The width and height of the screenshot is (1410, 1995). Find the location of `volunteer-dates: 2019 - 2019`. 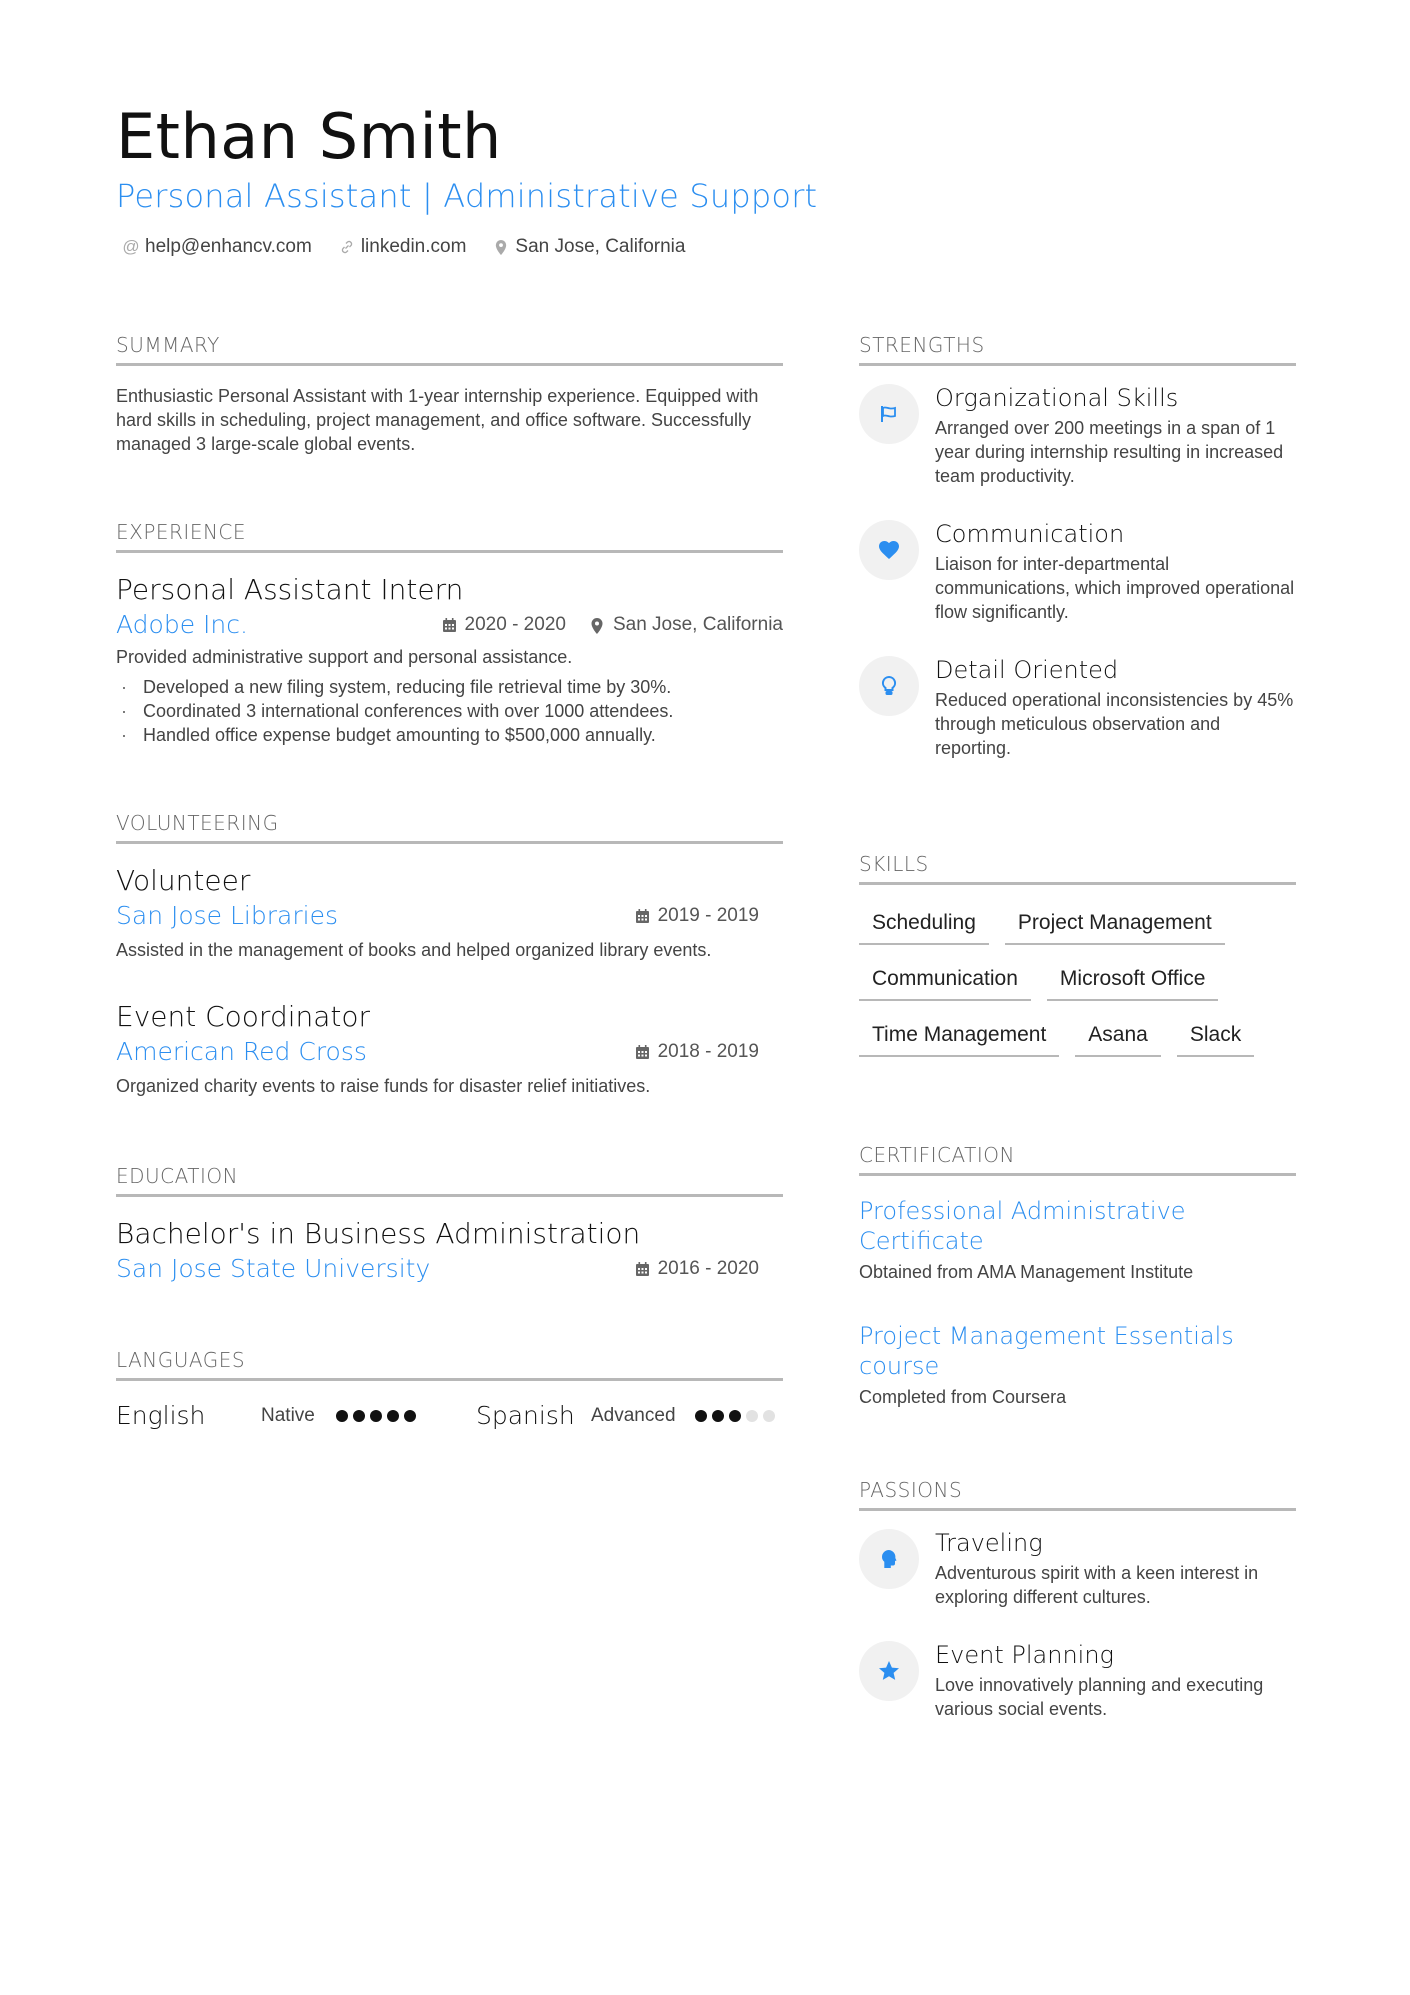

volunteer-dates: 2019 - 2019 is located at coordinates (708, 915).